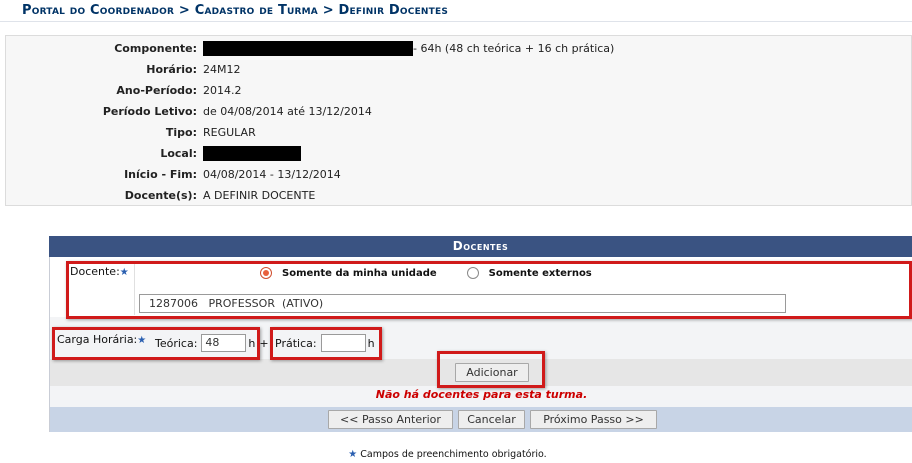  What do you see at coordinates (171, 69) in the screenshot?
I see `horario-label: Horário:` at bounding box center [171, 69].